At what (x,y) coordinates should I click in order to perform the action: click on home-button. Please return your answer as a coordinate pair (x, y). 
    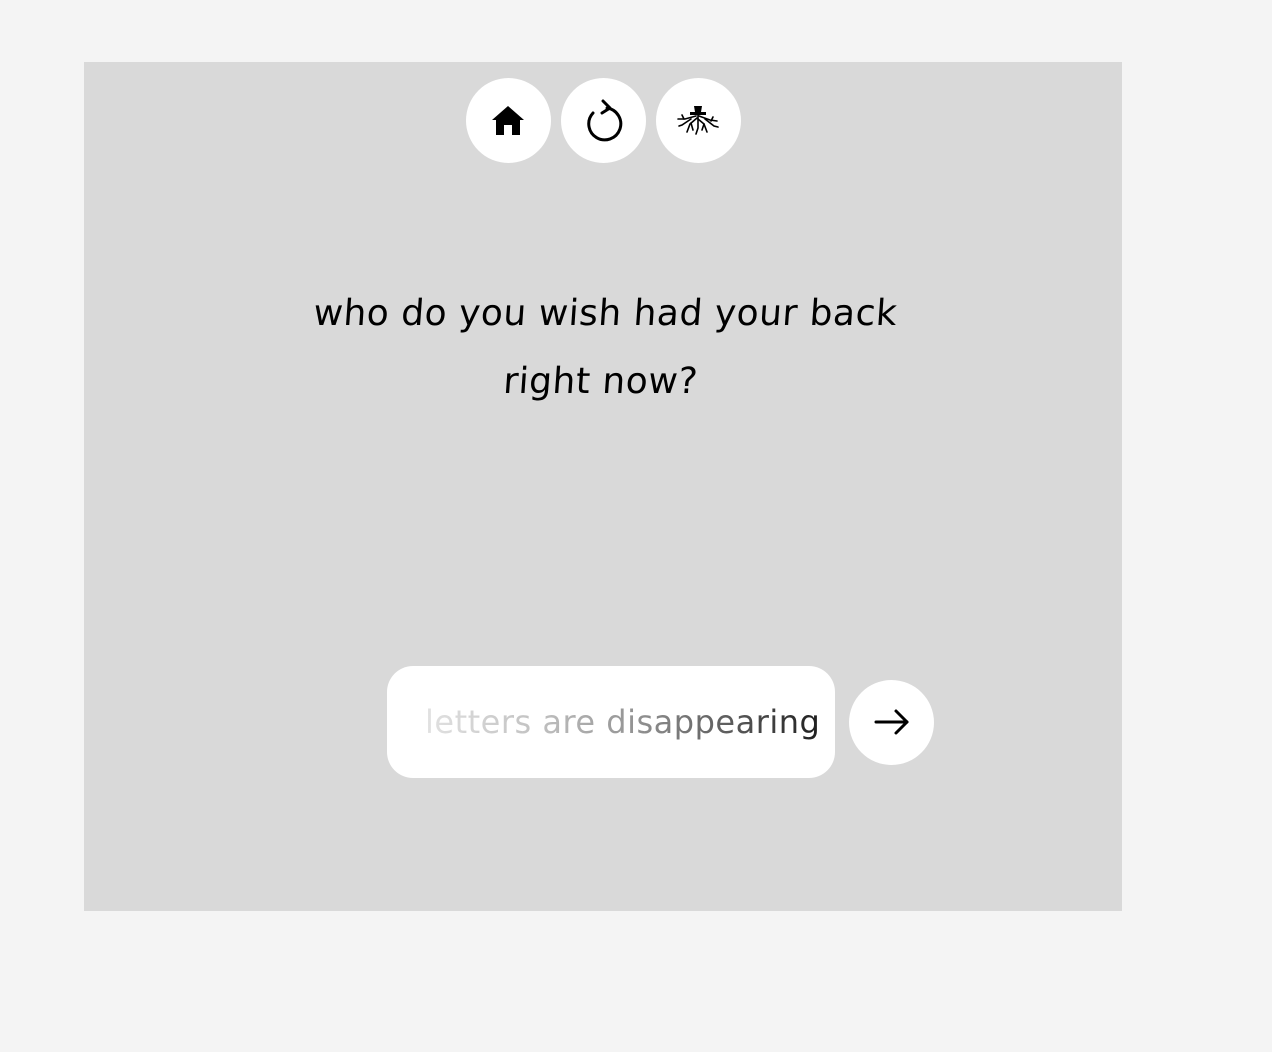
    Looking at the image, I should click on (508, 120).